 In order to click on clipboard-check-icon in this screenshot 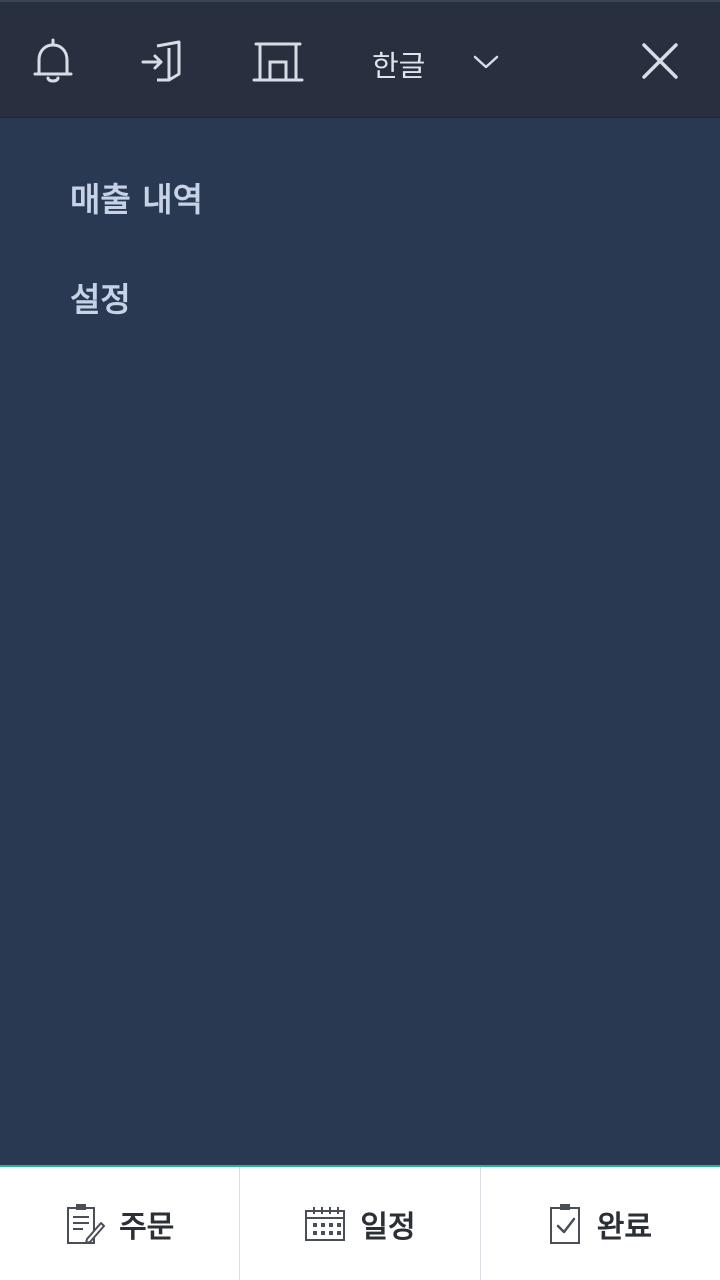, I will do `click(566, 1224)`.